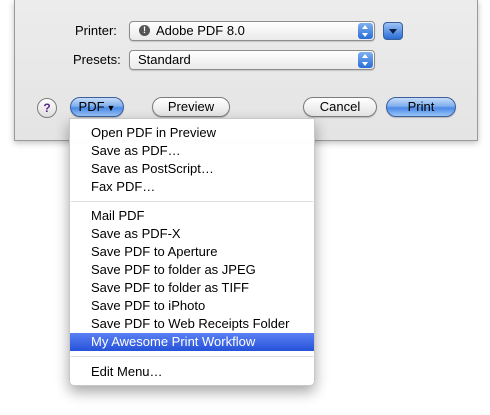 The image size is (490, 415). I want to click on menu-item-label: My Awesome Print Workflow, so click(173, 341).